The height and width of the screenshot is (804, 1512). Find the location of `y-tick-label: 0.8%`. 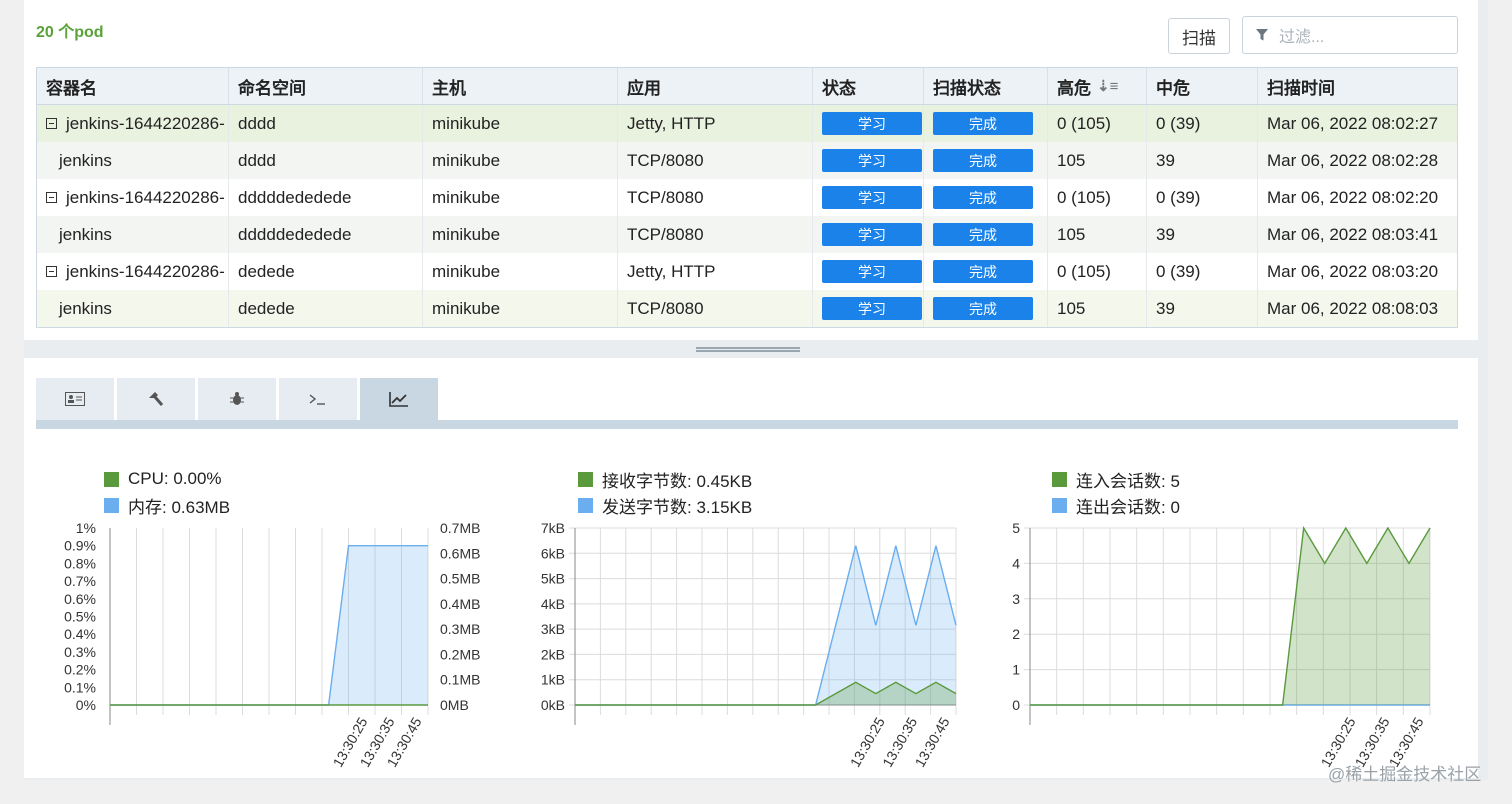

y-tick-label: 0.8% is located at coordinates (80, 563).